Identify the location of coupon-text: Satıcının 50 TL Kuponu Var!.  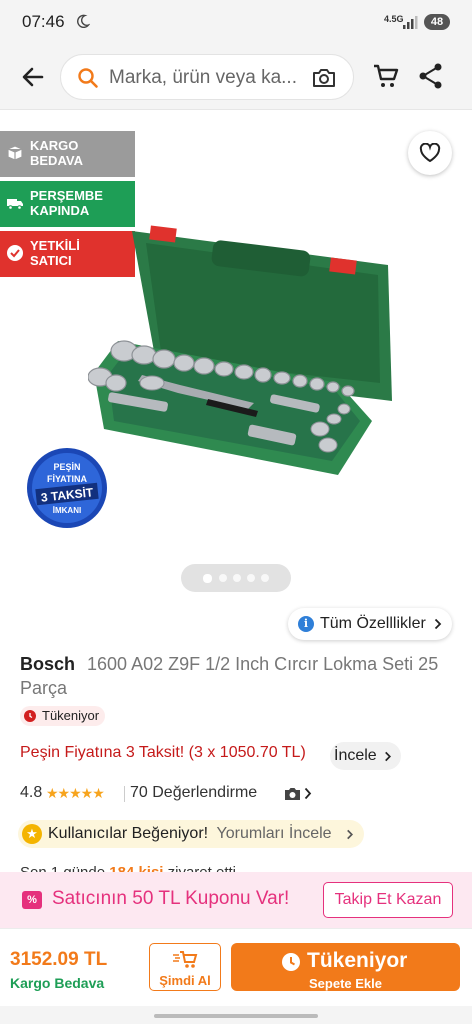
(171, 898).